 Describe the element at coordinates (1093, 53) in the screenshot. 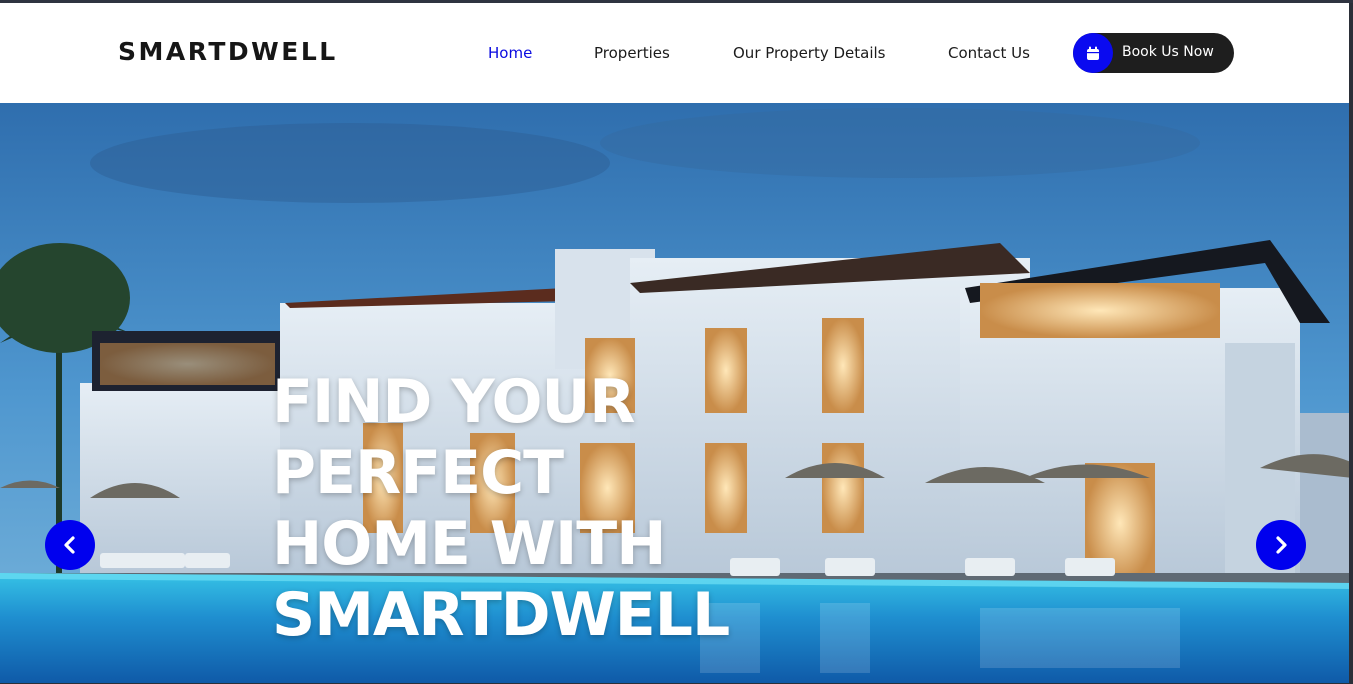

I see `calendar-icon` at that location.